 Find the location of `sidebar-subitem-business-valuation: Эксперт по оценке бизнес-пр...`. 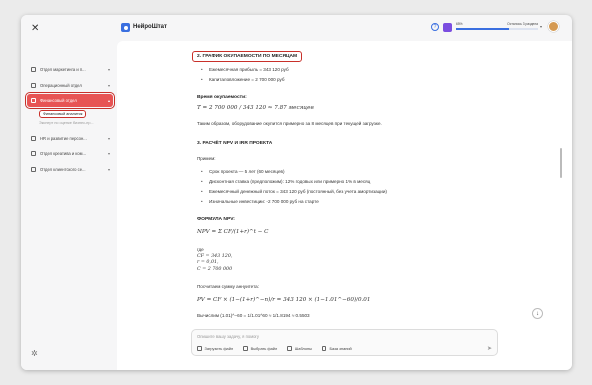

sidebar-subitem-business-valuation: Эксперт по оценке бизнес-пр... is located at coordinates (70, 123).